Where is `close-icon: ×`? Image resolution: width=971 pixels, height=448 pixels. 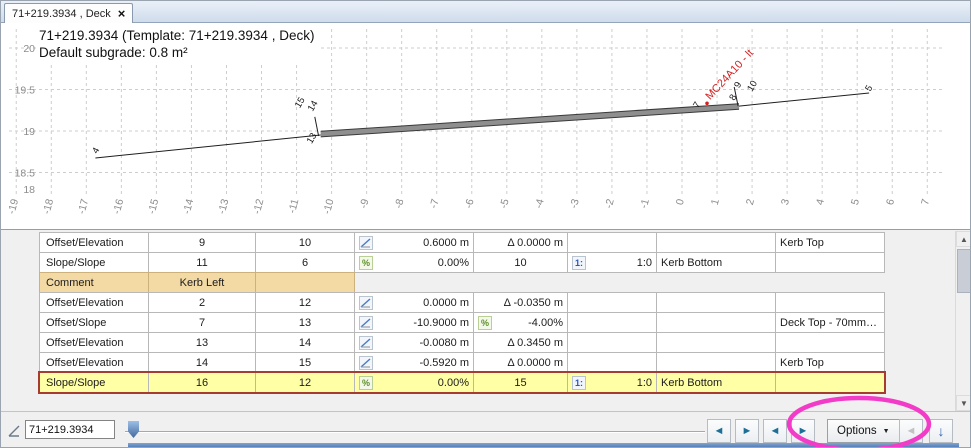
close-icon: × is located at coordinates (122, 13).